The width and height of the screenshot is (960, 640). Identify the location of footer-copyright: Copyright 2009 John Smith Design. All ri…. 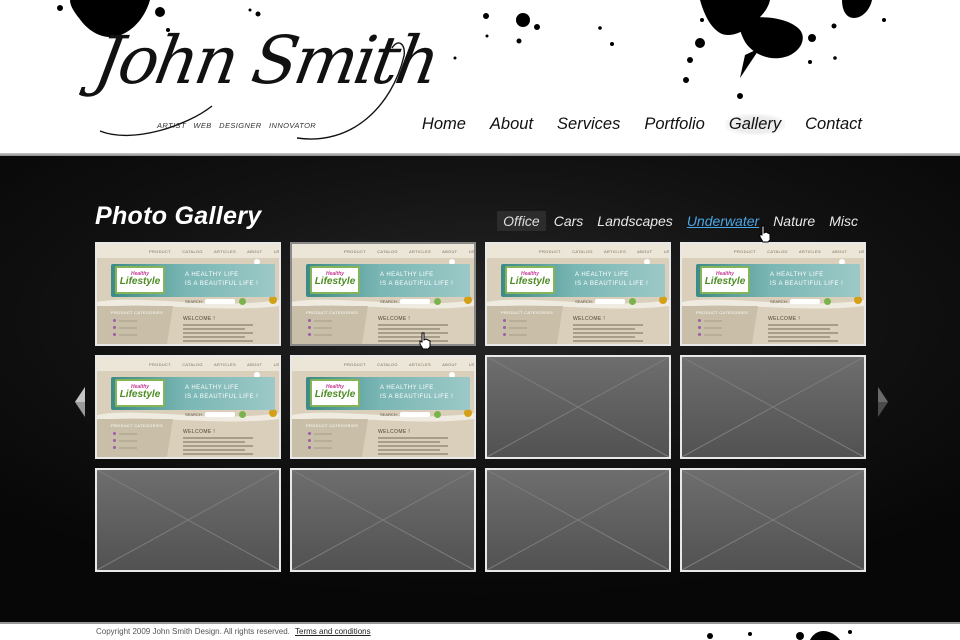
(193, 631).